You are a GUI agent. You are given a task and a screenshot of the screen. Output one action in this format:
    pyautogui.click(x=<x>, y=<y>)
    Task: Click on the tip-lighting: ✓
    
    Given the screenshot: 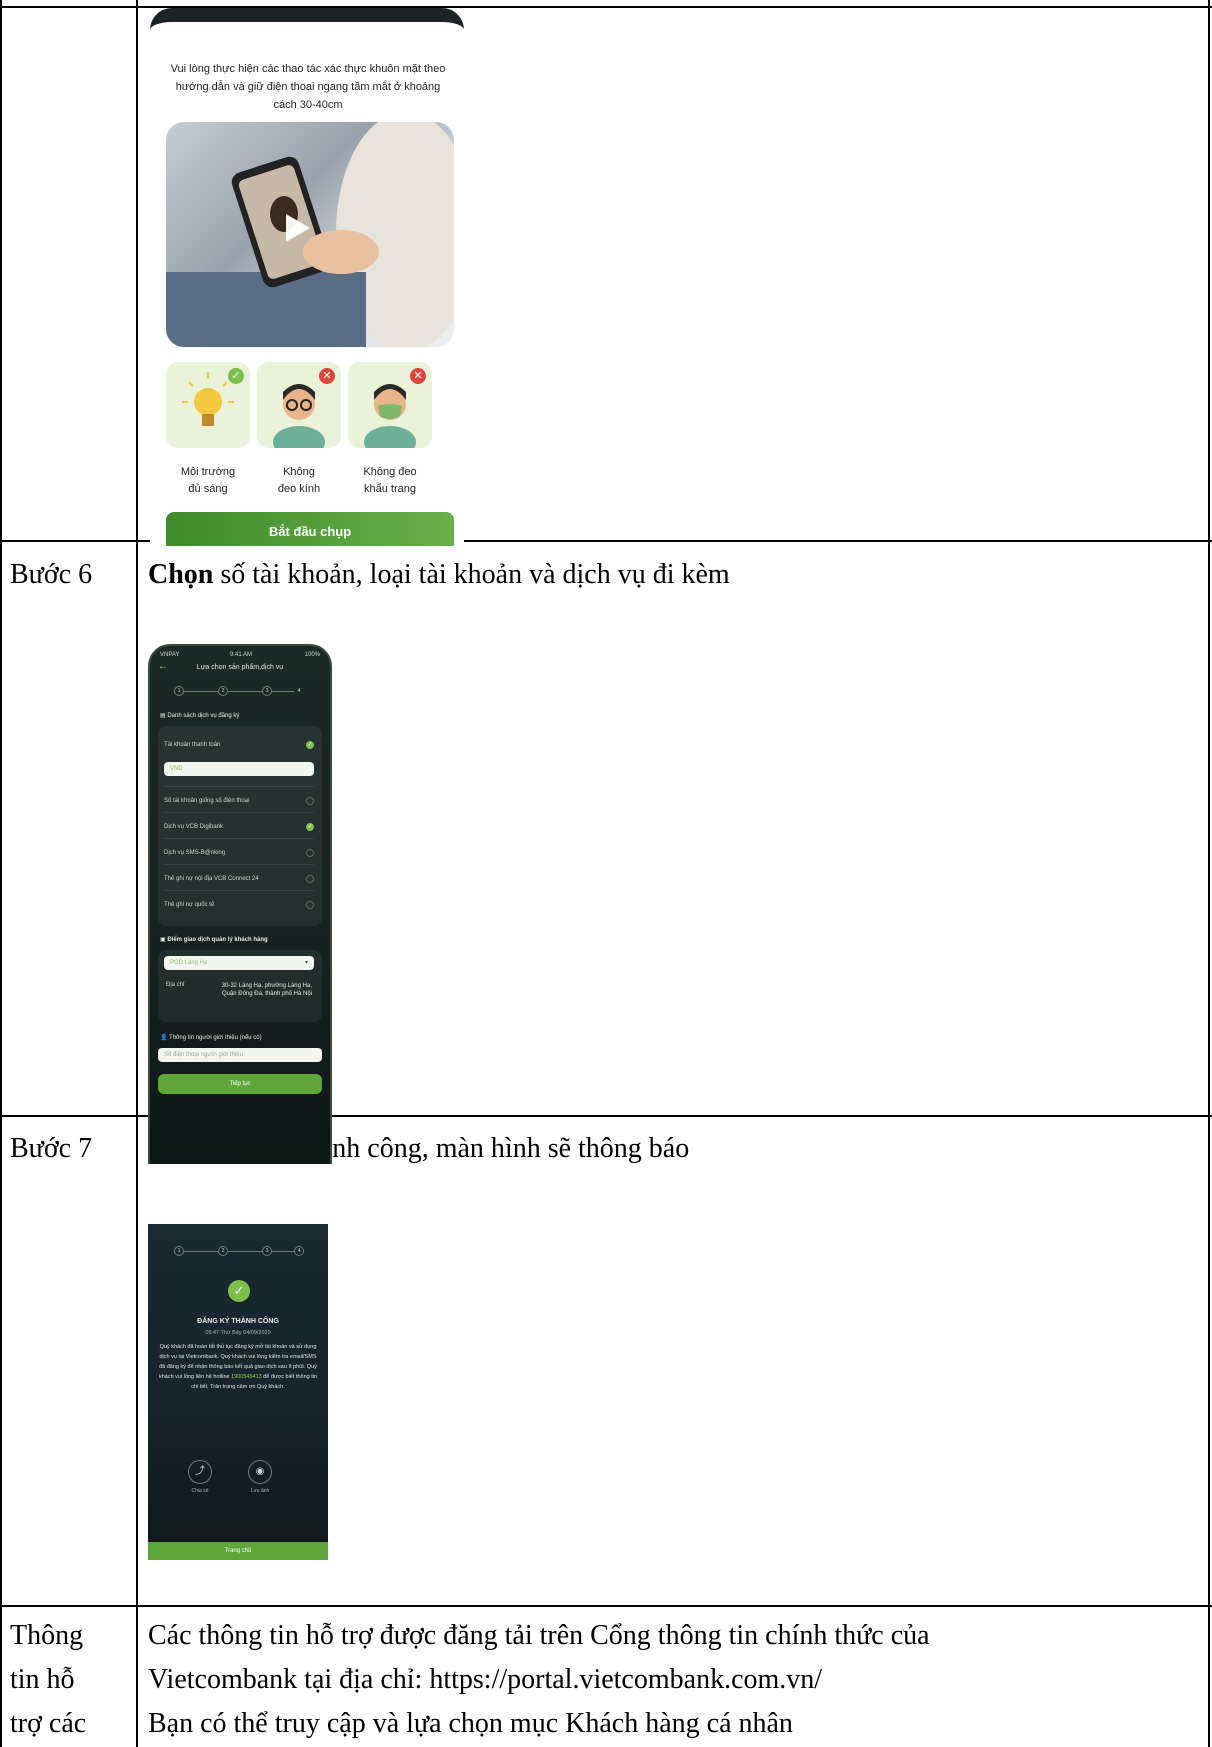 What is the action you would take?
    pyautogui.click(x=208, y=405)
    